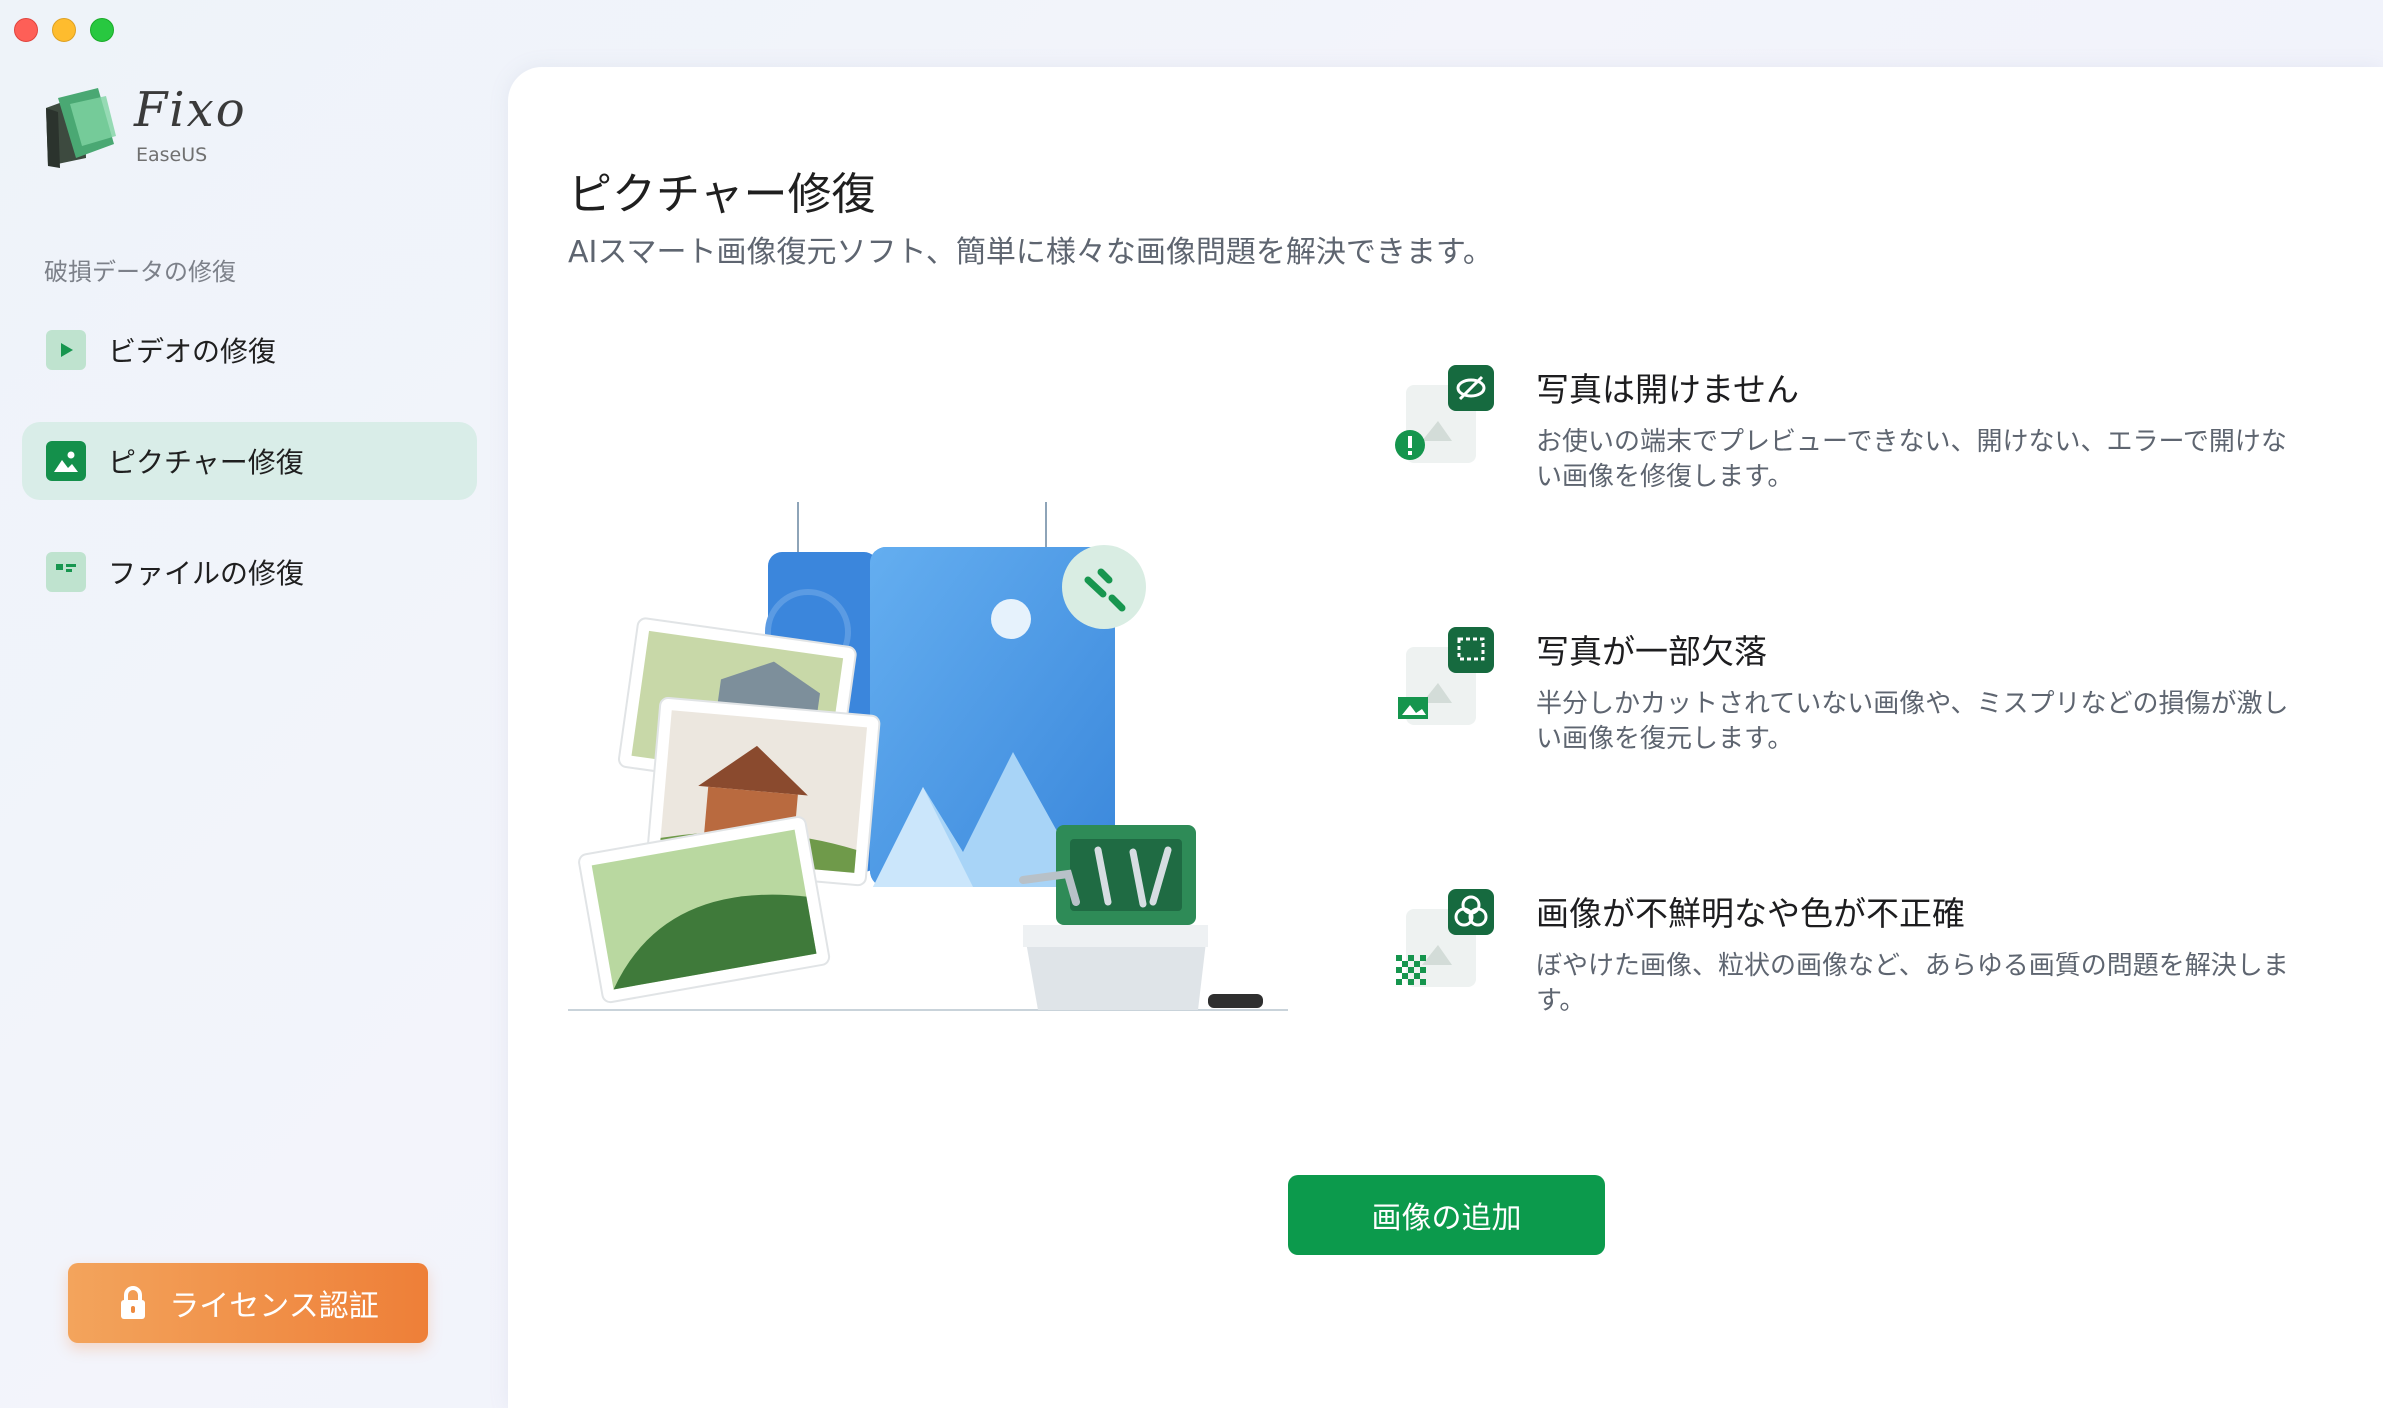  I want to click on license-button-label: ライセンス認証, so click(274, 1306).